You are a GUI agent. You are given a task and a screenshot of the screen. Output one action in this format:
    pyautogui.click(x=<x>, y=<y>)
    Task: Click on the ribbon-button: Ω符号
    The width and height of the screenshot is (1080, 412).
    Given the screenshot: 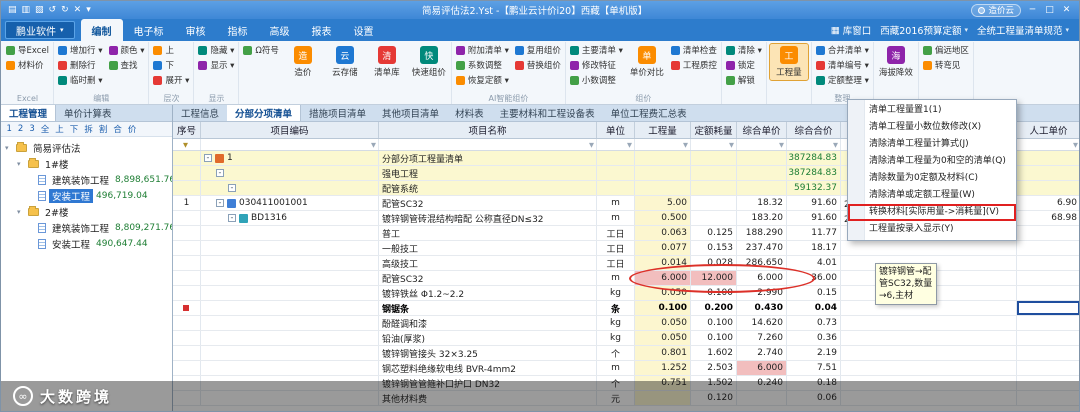 What is the action you would take?
    pyautogui.click(x=261, y=50)
    